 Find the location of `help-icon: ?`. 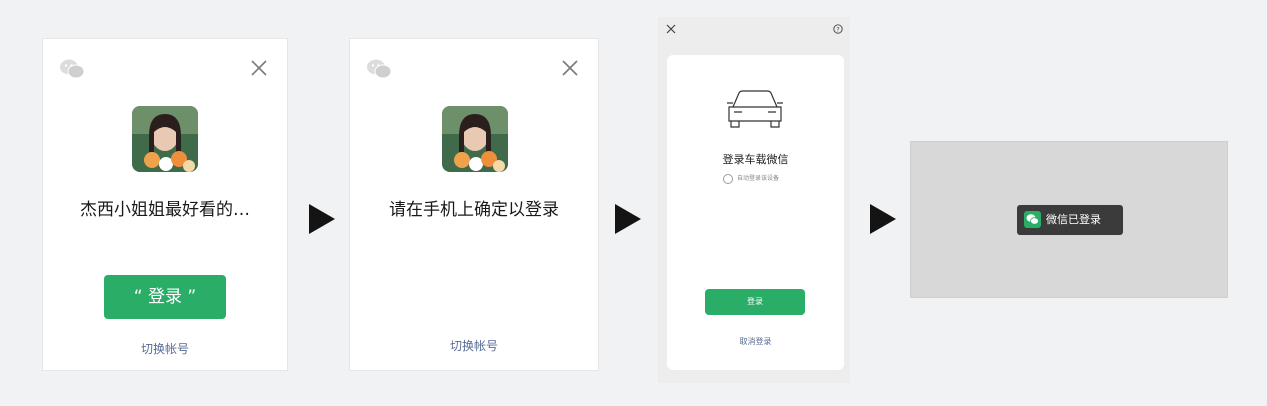

help-icon: ? is located at coordinates (838, 29).